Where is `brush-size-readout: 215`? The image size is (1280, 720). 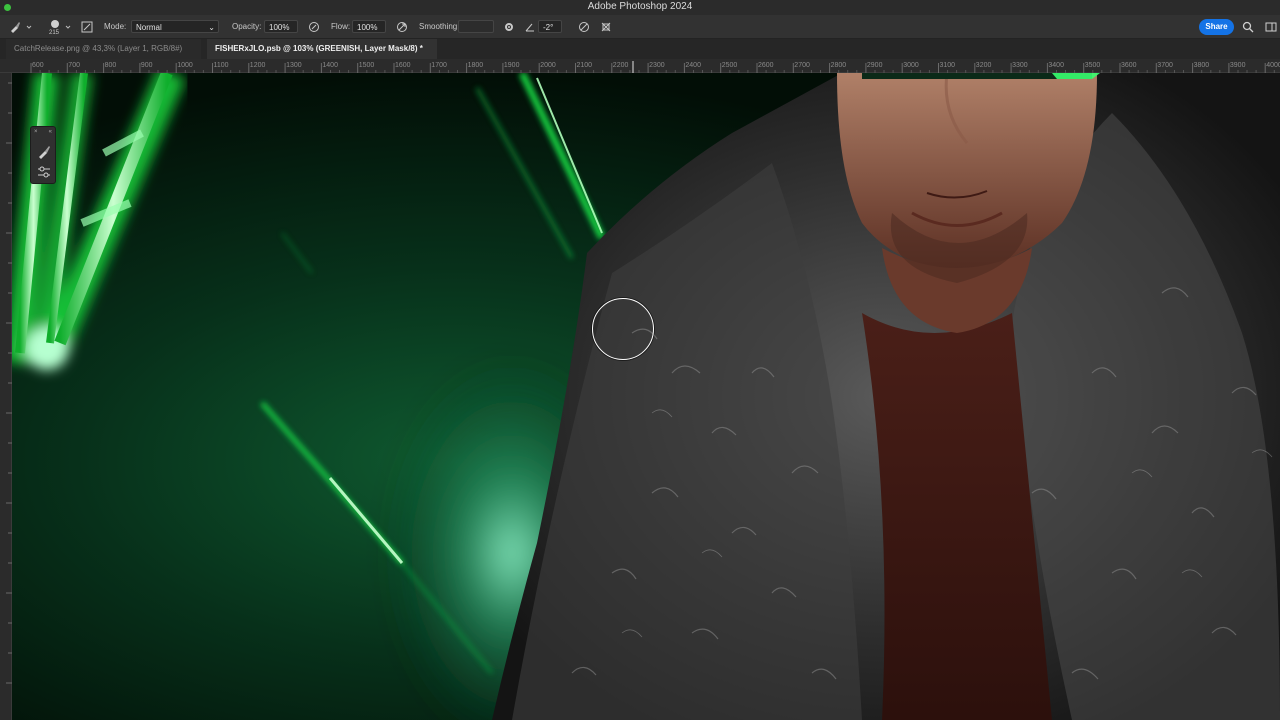 brush-size-readout: 215 is located at coordinates (54, 33).